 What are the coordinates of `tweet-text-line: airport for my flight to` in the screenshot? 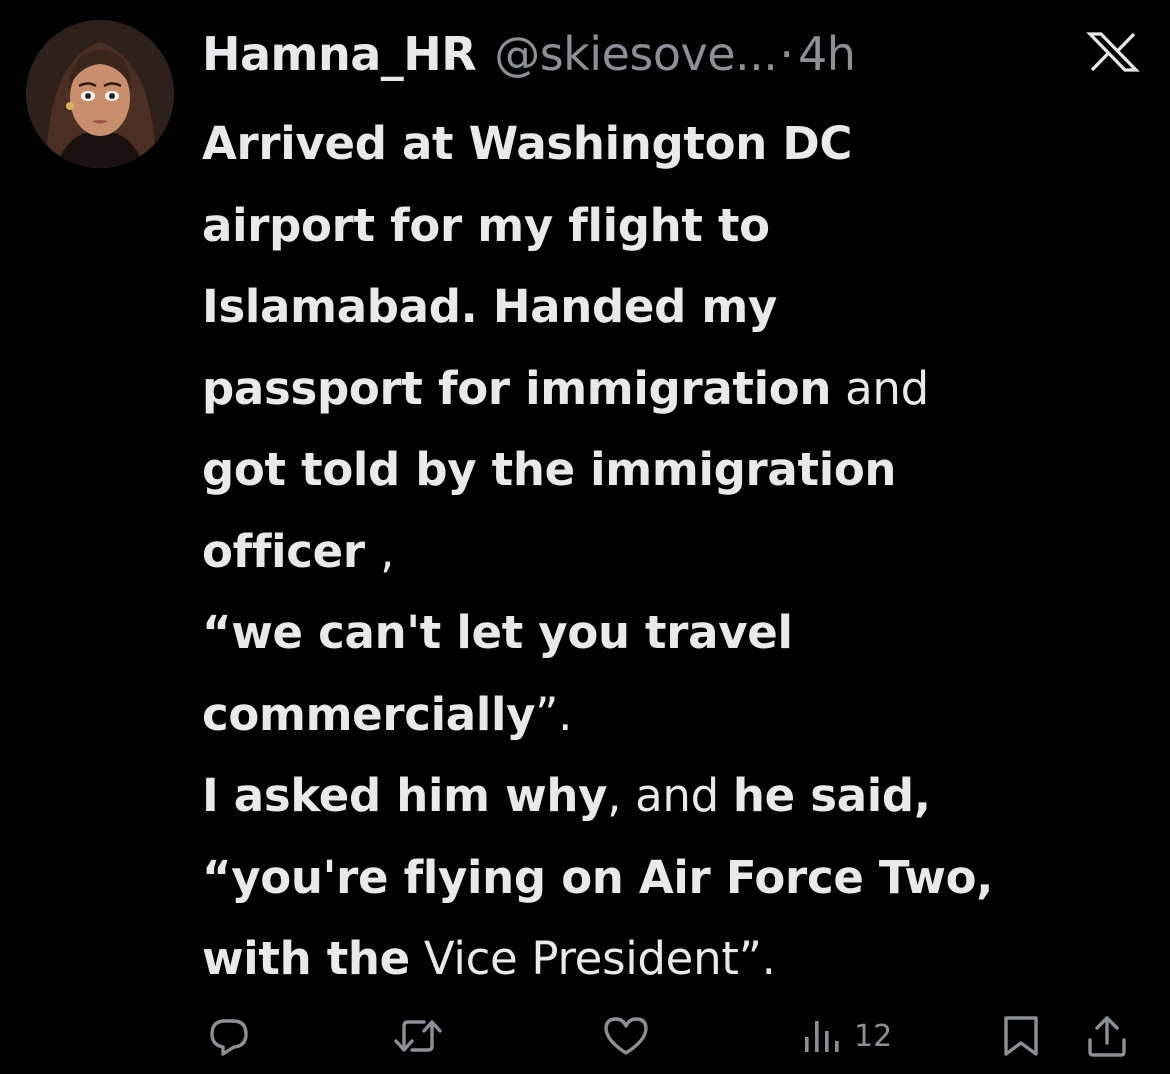 It's located at (677, 226).